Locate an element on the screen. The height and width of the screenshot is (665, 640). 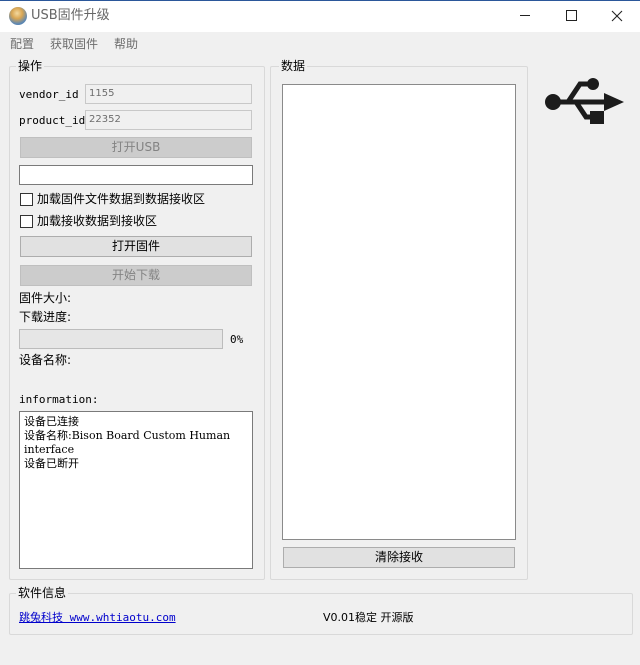
product-id-label: product_id is located at coordinates (52, 120).